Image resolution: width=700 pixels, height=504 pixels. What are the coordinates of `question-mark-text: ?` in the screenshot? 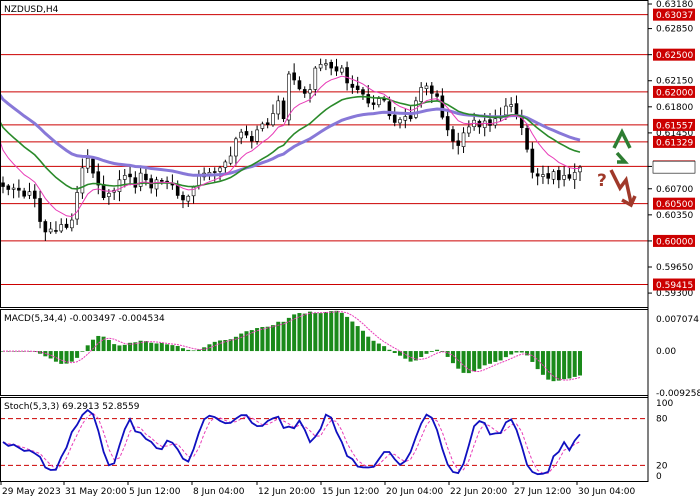 It's located at (602, 181).